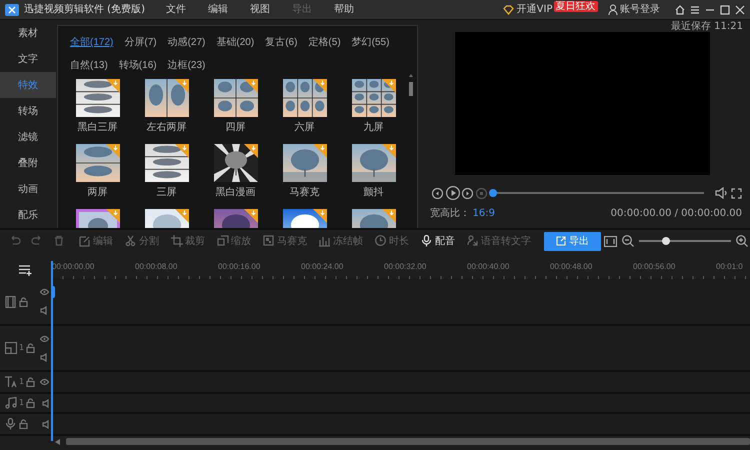 This screenshot has height=450, width=750. Describe the element at coordinates (28, 111) in the screenshot. I see `sidebar-item: 转场` at that location.